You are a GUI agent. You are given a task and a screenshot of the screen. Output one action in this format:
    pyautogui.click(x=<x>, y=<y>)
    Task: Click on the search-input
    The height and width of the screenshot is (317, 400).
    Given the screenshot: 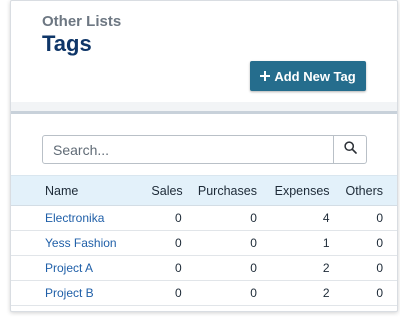 What is the action you would take?
    pyautogui.click(x=188, y=149)
    